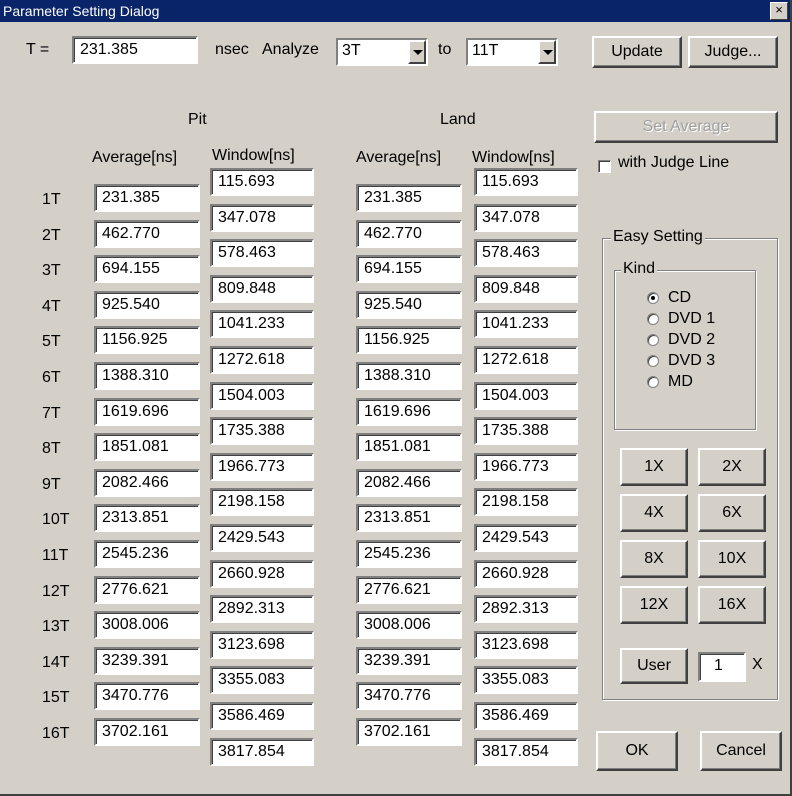 Image resolution: width=792 pixels, height=796 pixels. I want to click on pit-average-field: 1156.925, so click(147, 340).